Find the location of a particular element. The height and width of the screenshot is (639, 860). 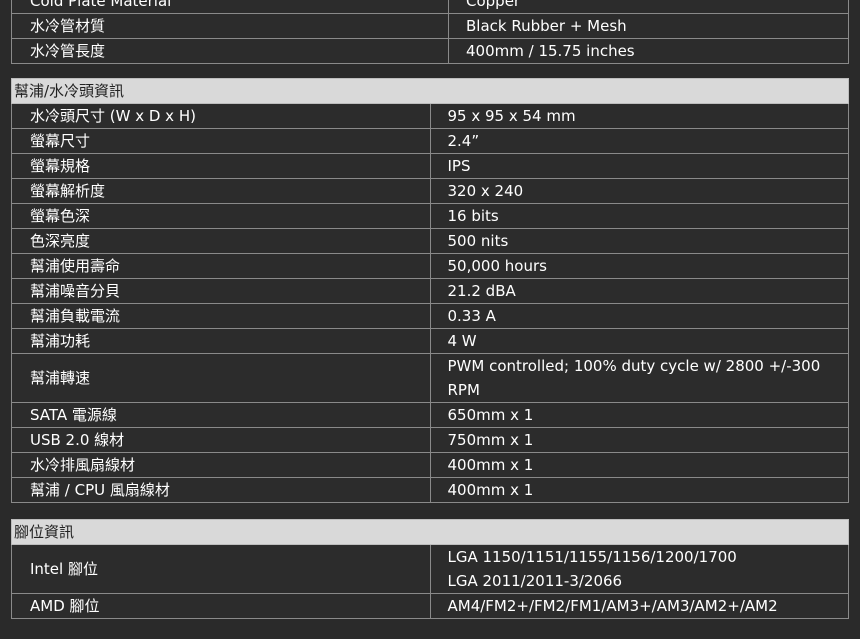

value-line: LGA 1150/1151/1155/1156/1200/1700 is located at coordinates (592, 557).